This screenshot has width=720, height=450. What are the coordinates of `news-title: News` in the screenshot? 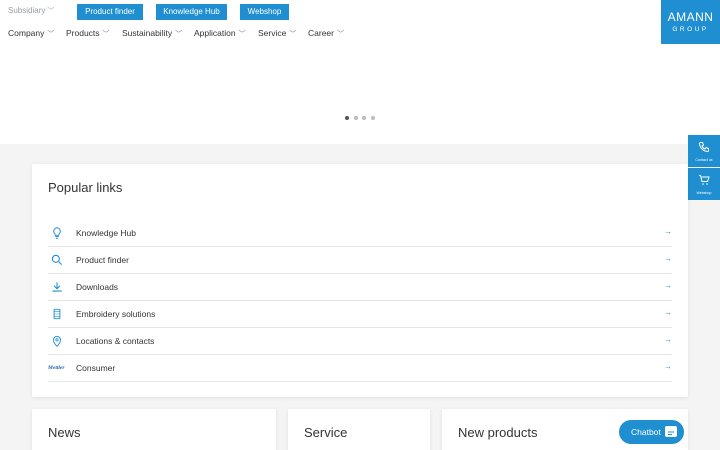 It's located at (64, 432).